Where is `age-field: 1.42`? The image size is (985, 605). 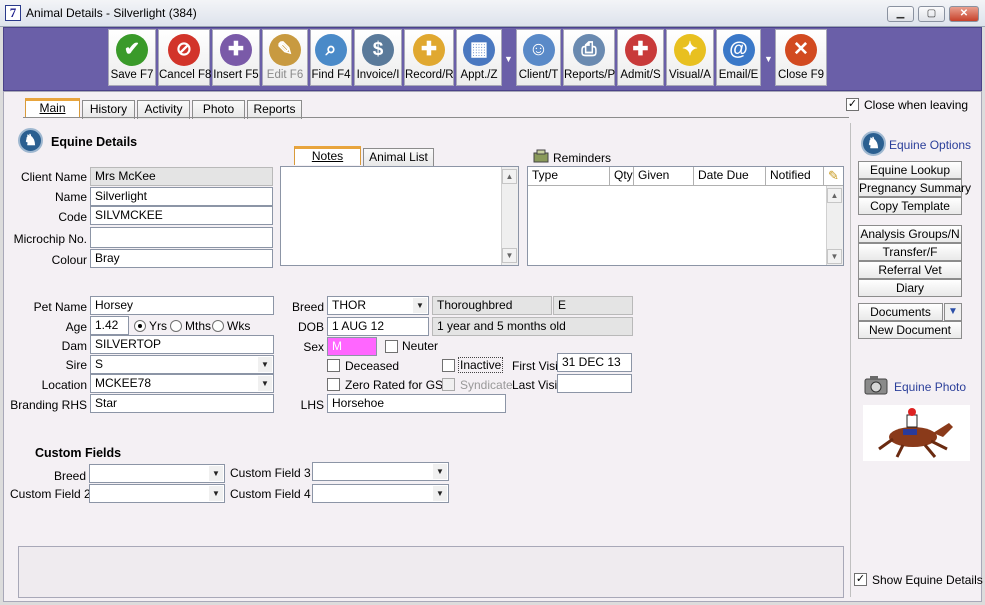
age-field: 1.42 is located at coordinates (109, 325).